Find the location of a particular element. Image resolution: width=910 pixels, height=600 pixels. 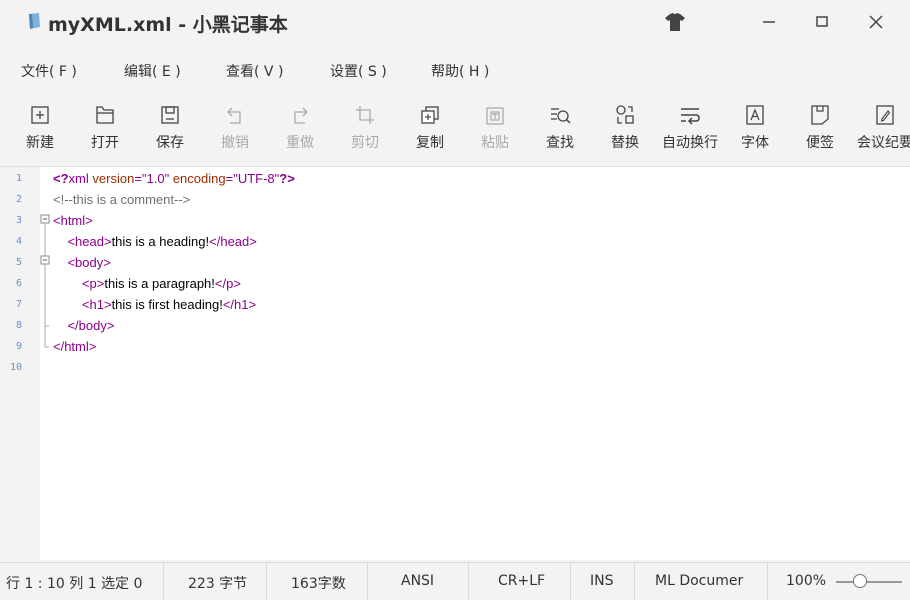

paste-label: 粘贴 is located at coordinates (495, 143).